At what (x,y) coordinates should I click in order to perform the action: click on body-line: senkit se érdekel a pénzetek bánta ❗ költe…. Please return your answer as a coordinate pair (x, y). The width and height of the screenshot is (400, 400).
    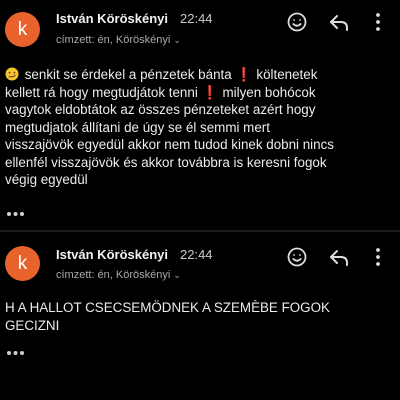
    Looking at the image, I should click on (201, 75).